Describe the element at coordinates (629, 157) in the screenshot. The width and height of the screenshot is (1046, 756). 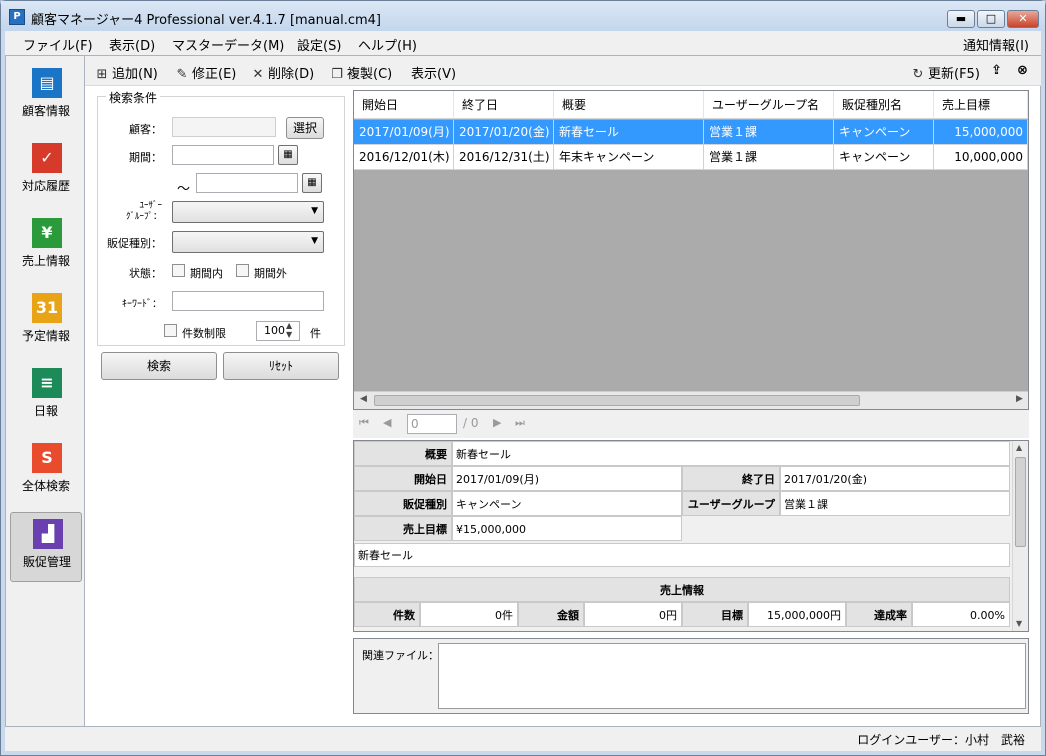
I see `table-cell: 年末キャンペーン` at that location.